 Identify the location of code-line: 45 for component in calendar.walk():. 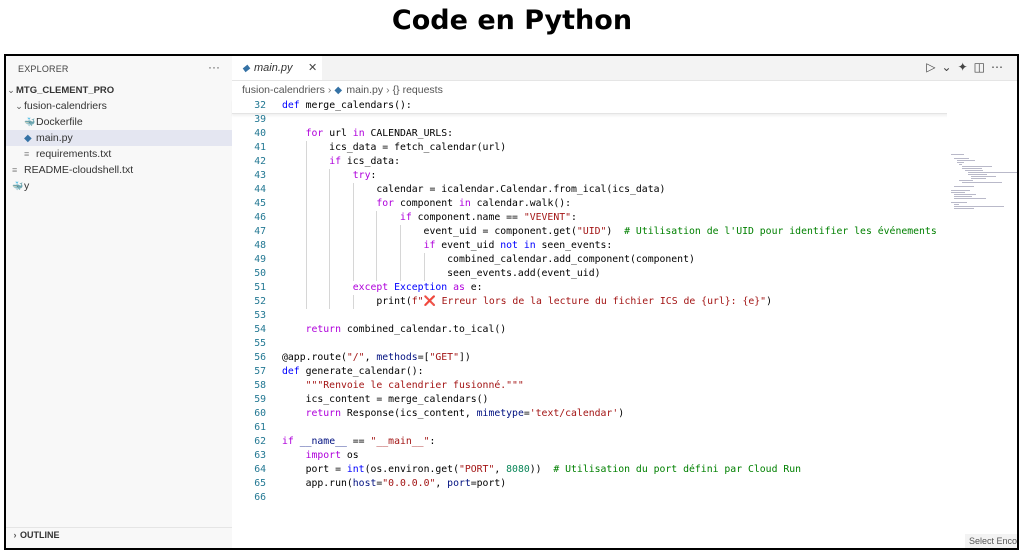
(602, 204).